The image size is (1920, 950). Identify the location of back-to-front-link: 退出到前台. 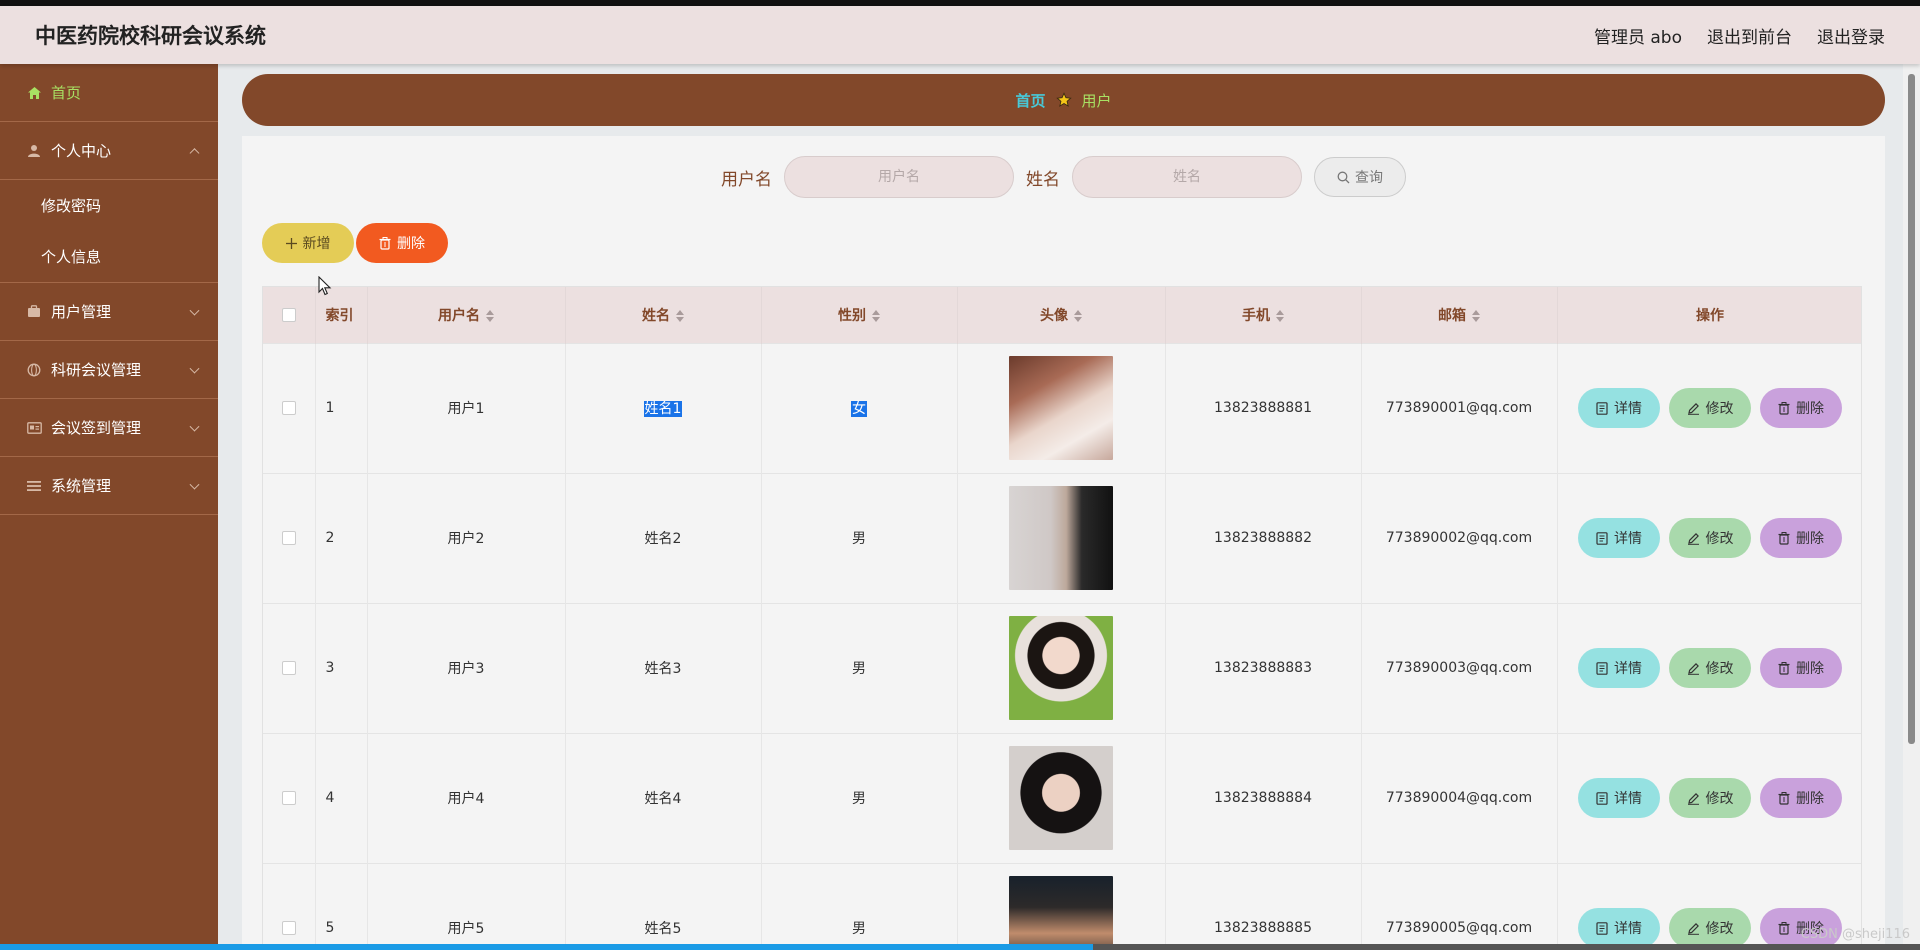
(1749, 35).